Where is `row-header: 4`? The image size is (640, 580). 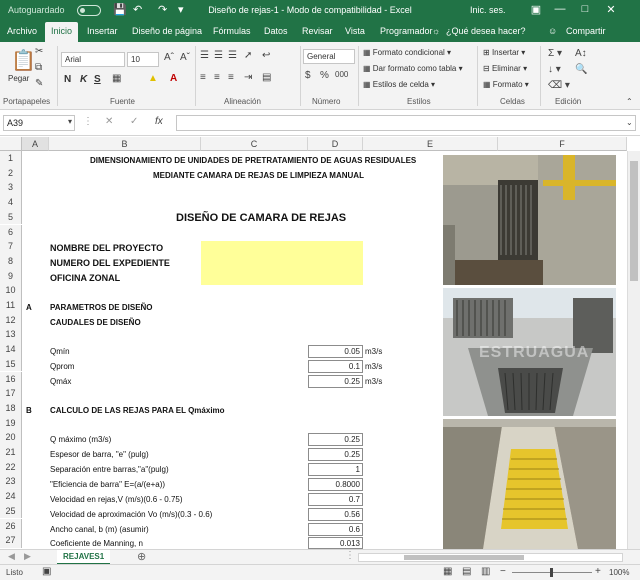 row-header: 4 is located at coordinates (11, 202).